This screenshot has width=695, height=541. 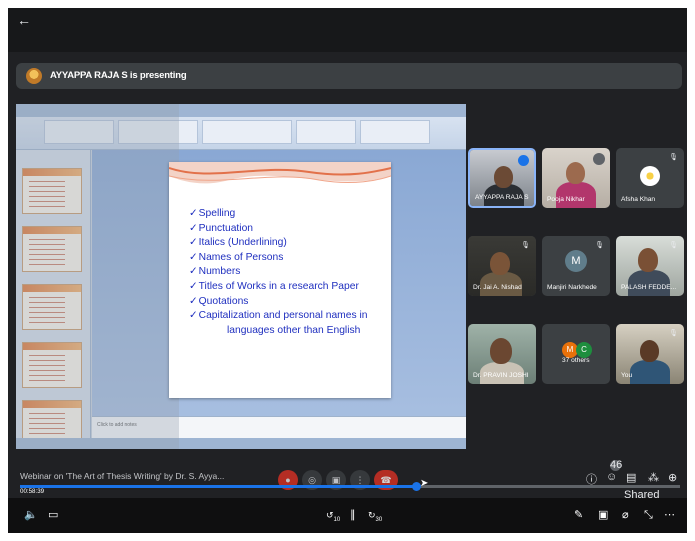 What do you see at coordinates (625, 515) in the screenshot?
I see `no-audio-icon: ⌀` at bounding box center [625, 515].